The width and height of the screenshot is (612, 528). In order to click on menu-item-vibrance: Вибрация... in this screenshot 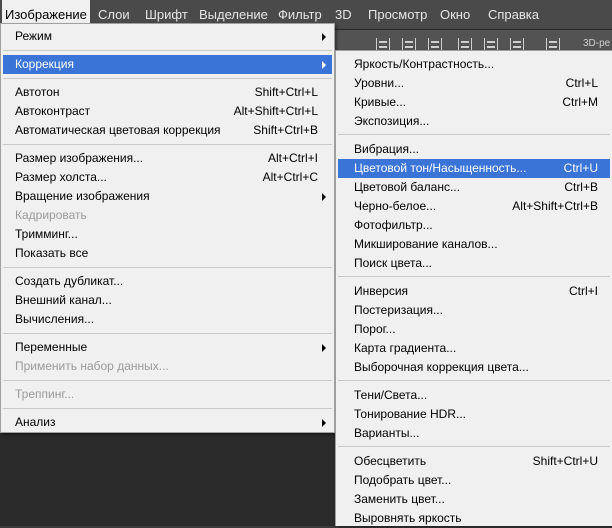, I will do `click(474, 149)`.